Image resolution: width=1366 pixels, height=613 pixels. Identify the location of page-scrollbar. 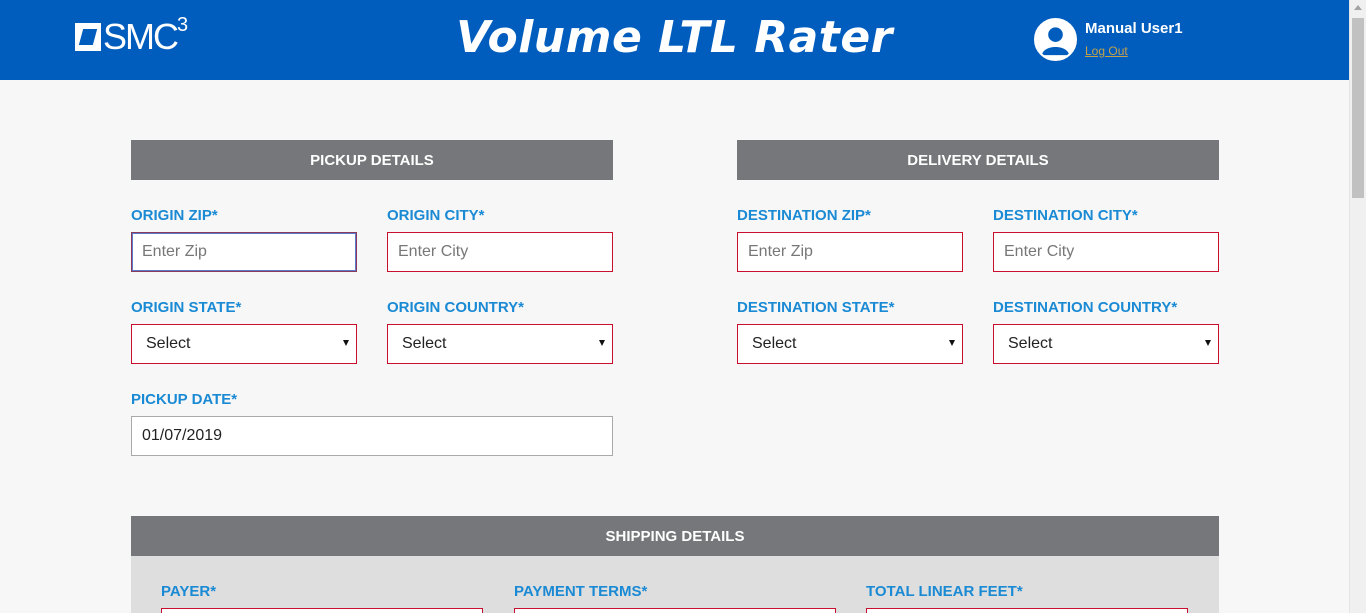
(1357, 306).